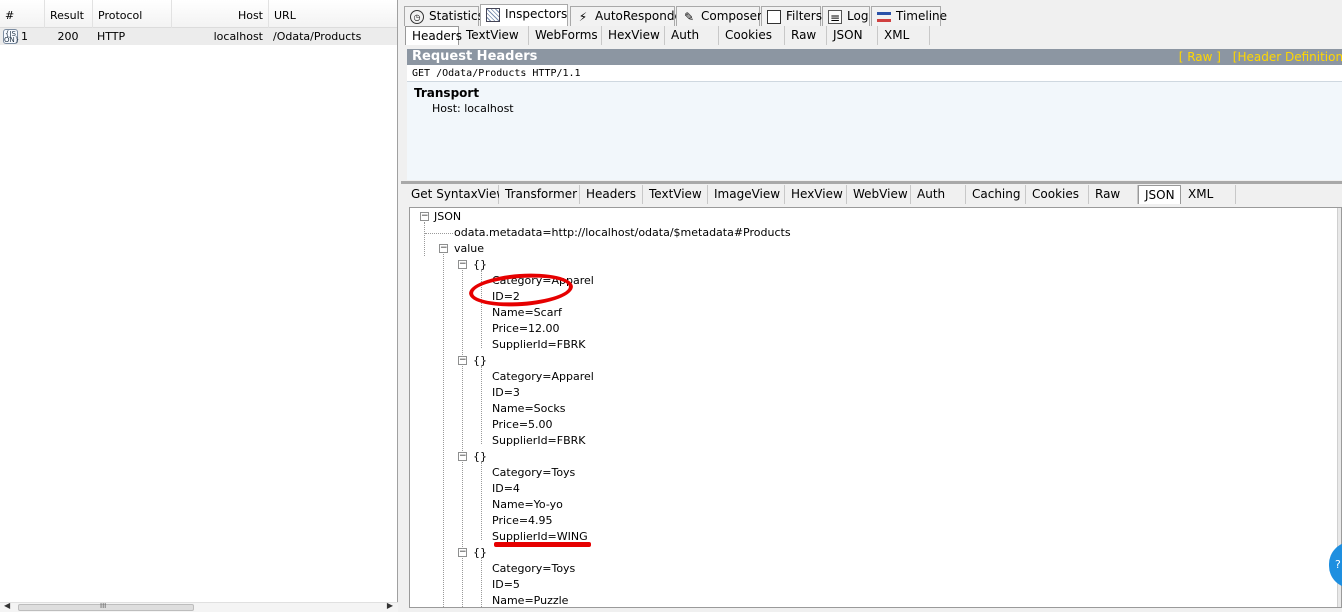 The width and height of the screenshot is (1342, 612). I want to click on checkbox-icon, so click(774, 17).